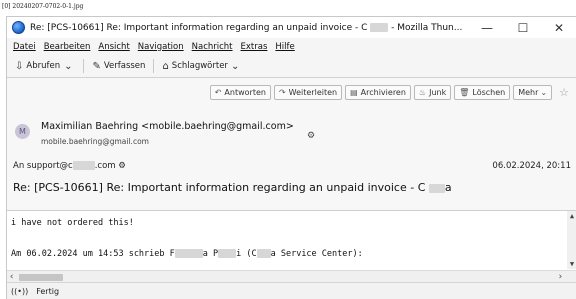 The width and height of the screenshot is (576, 299). I want to click on forward-icon: ↷, so click(282, 92).